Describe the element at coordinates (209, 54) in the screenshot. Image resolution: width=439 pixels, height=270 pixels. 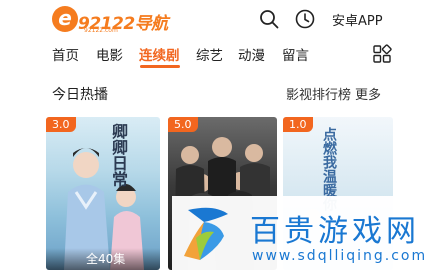
I see `tab-variety: 综艺` at that location.